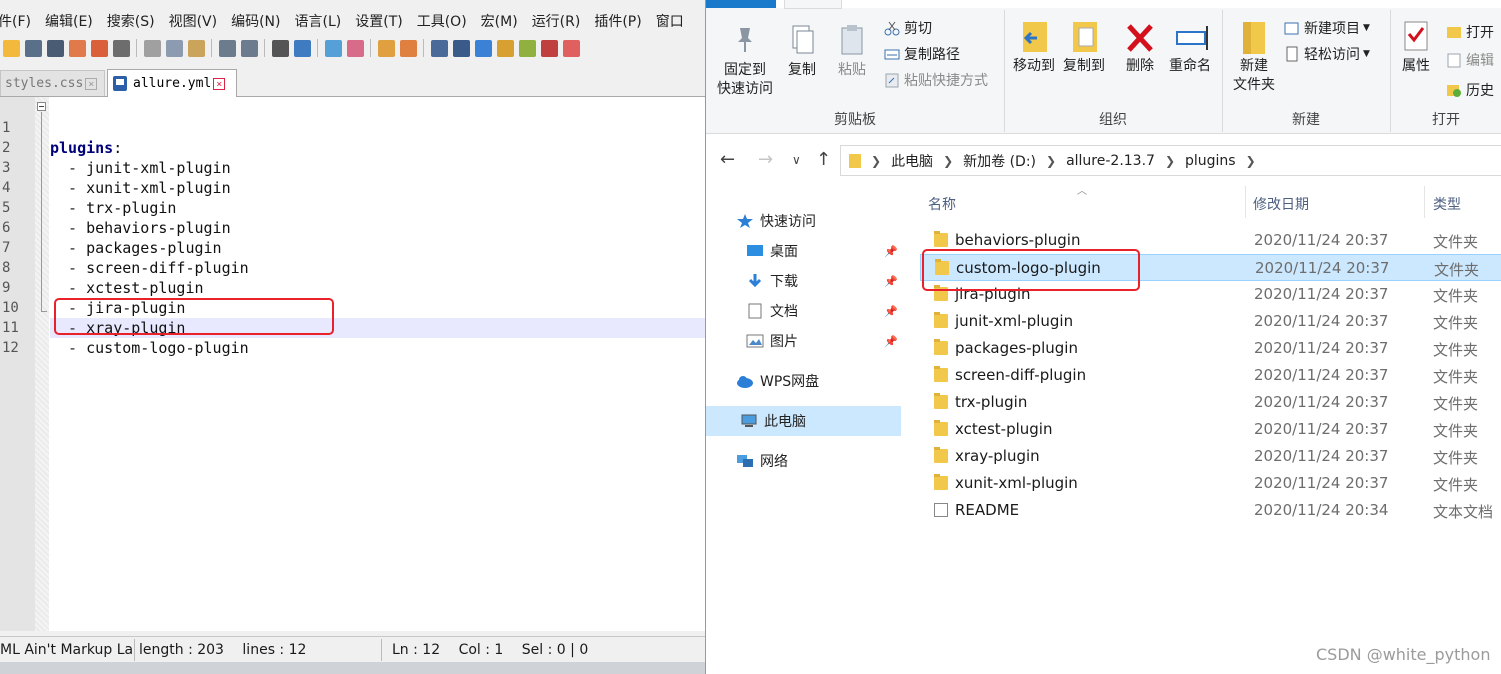 This screenshot has height=674, width=1501. What do you see at coordinates (378, 21) in the screenshot?
I see `menu-settings: 设置(T)` at bounding box center [378, 21].